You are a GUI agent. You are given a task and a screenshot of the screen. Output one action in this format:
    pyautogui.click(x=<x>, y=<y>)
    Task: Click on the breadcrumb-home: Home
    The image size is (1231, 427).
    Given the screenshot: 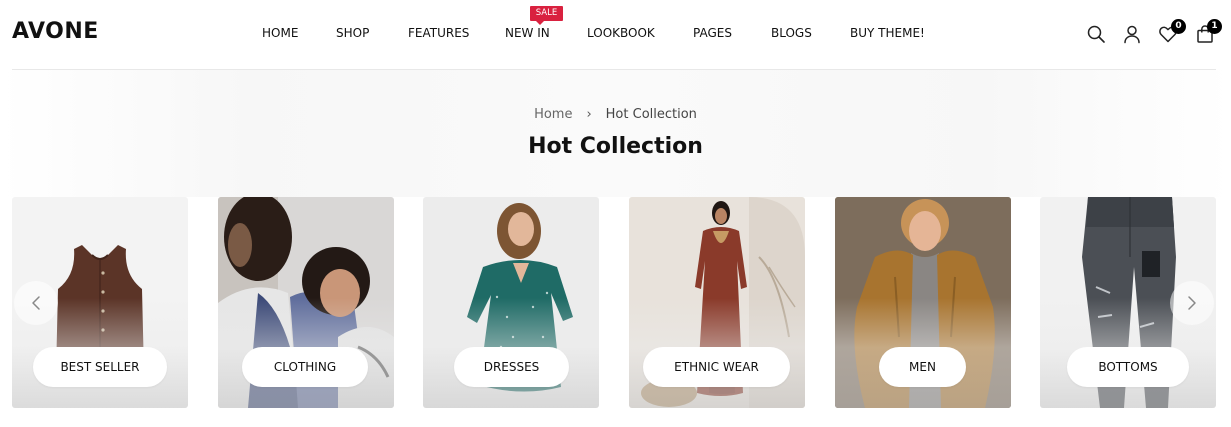 What is the action you would take?
    pyautogui.click(x=553, y=114)
    